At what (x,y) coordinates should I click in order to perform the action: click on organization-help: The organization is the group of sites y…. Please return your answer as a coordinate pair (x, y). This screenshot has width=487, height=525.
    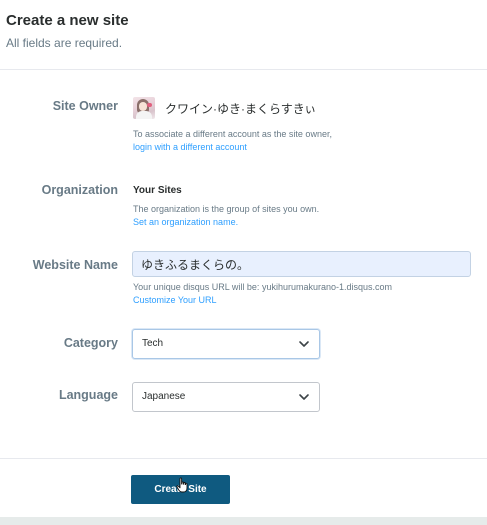
    Looking at the image, I should click on (226, 215).